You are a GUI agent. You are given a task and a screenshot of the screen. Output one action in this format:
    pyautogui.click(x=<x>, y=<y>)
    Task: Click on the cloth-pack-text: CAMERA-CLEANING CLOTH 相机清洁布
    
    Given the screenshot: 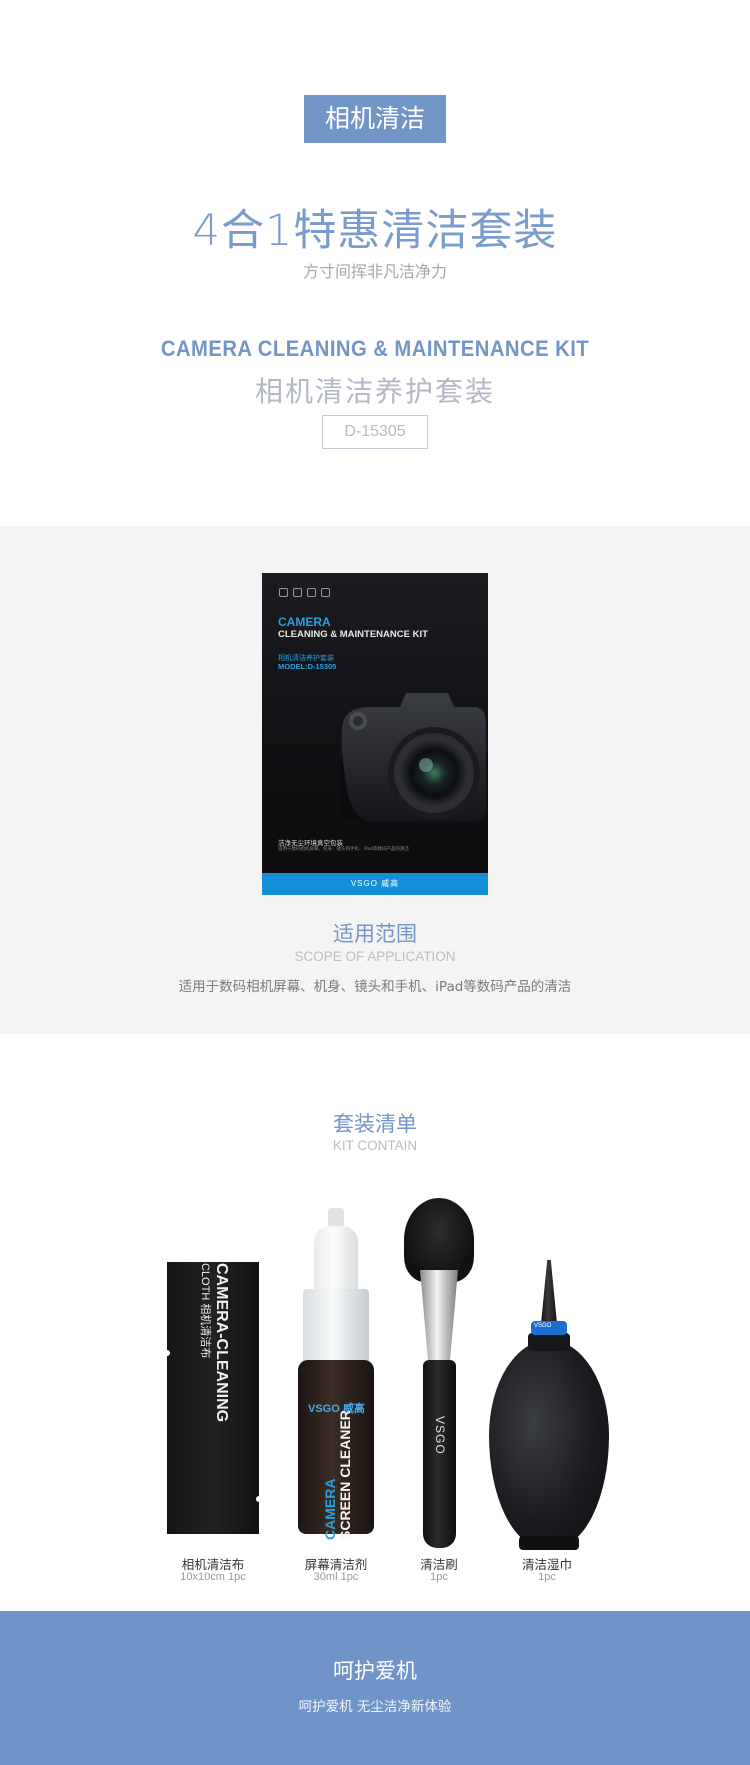 What is the action you would take?
    pyautogui.click(x=213, y=1398)
    